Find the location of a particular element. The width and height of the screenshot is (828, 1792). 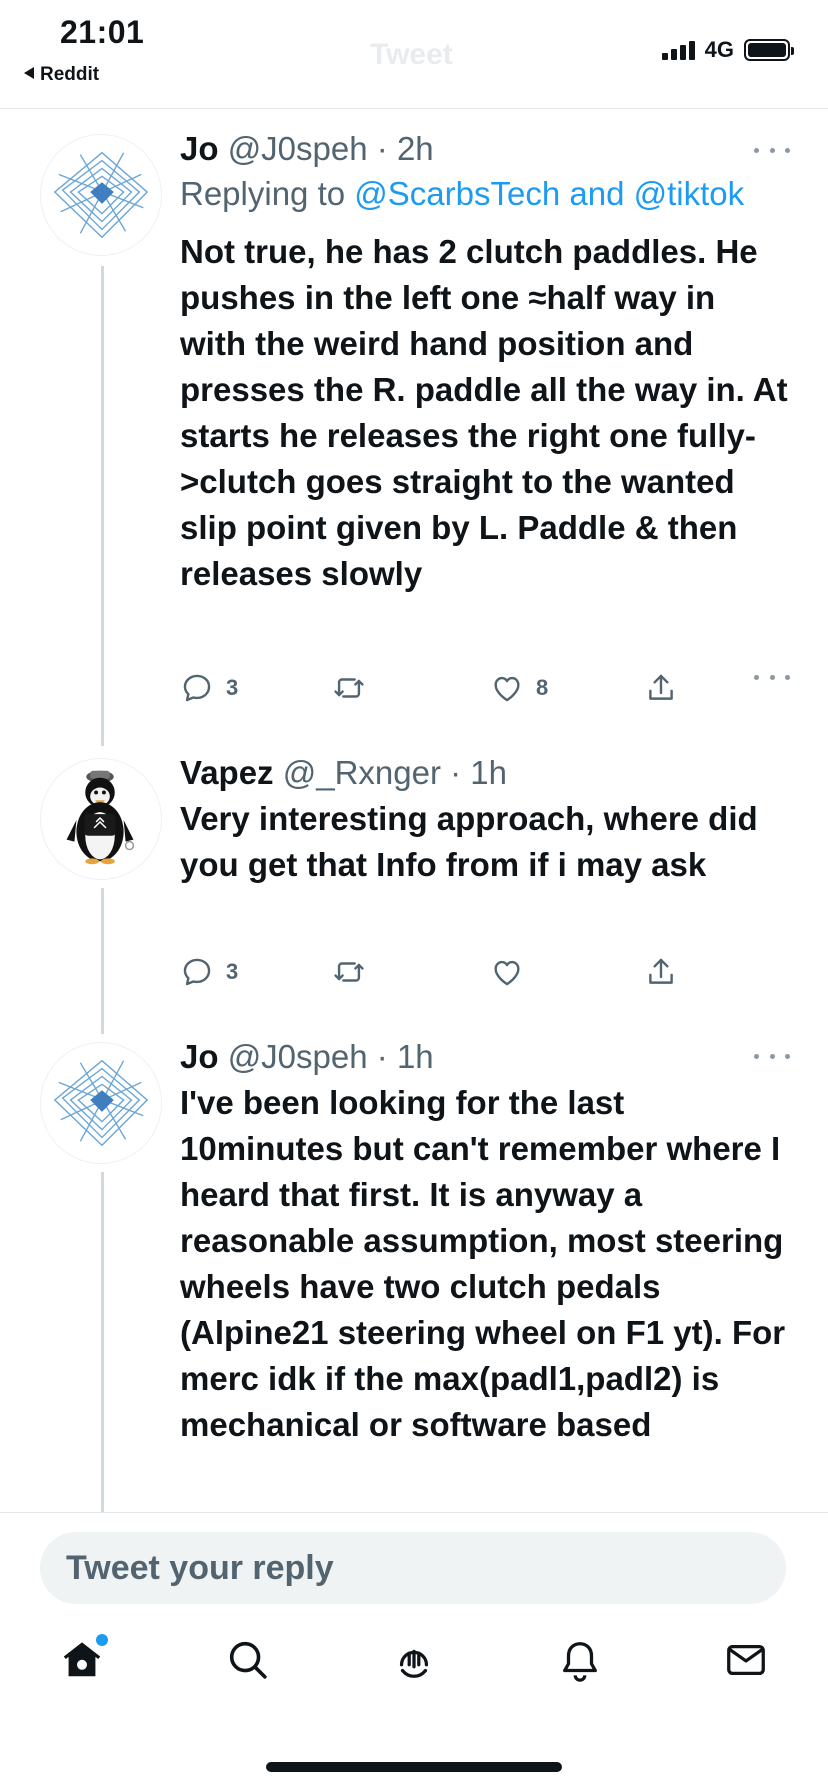

back-app-label: Reddit is located at coordinates (70, 74).